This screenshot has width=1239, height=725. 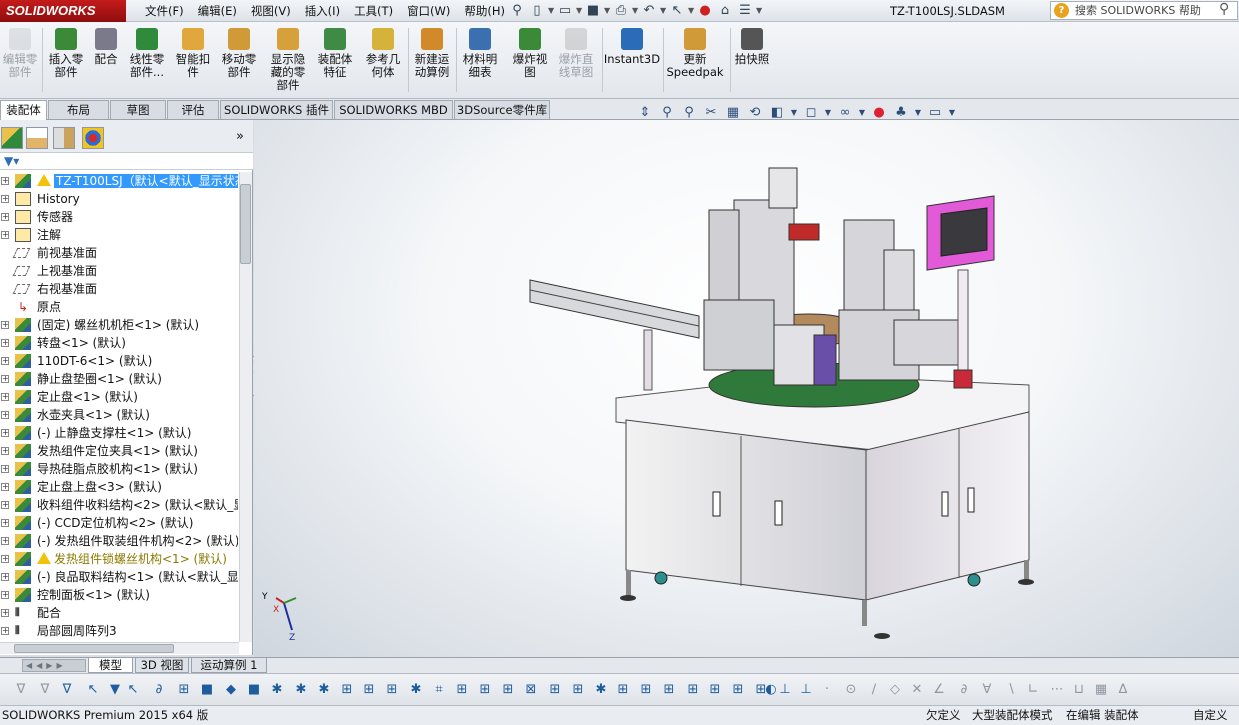 I want to click on toolbar-tool-34-icon: ⊥, so click(x=785, y=690).